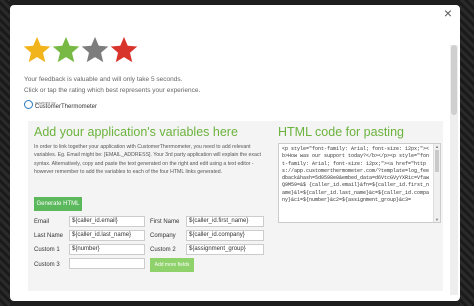 This screenshot has width=474, height=306. Describe the element at coordinates (66, 107) in the screenshot. I see `brand-name: CustomerThermometer` at that location.